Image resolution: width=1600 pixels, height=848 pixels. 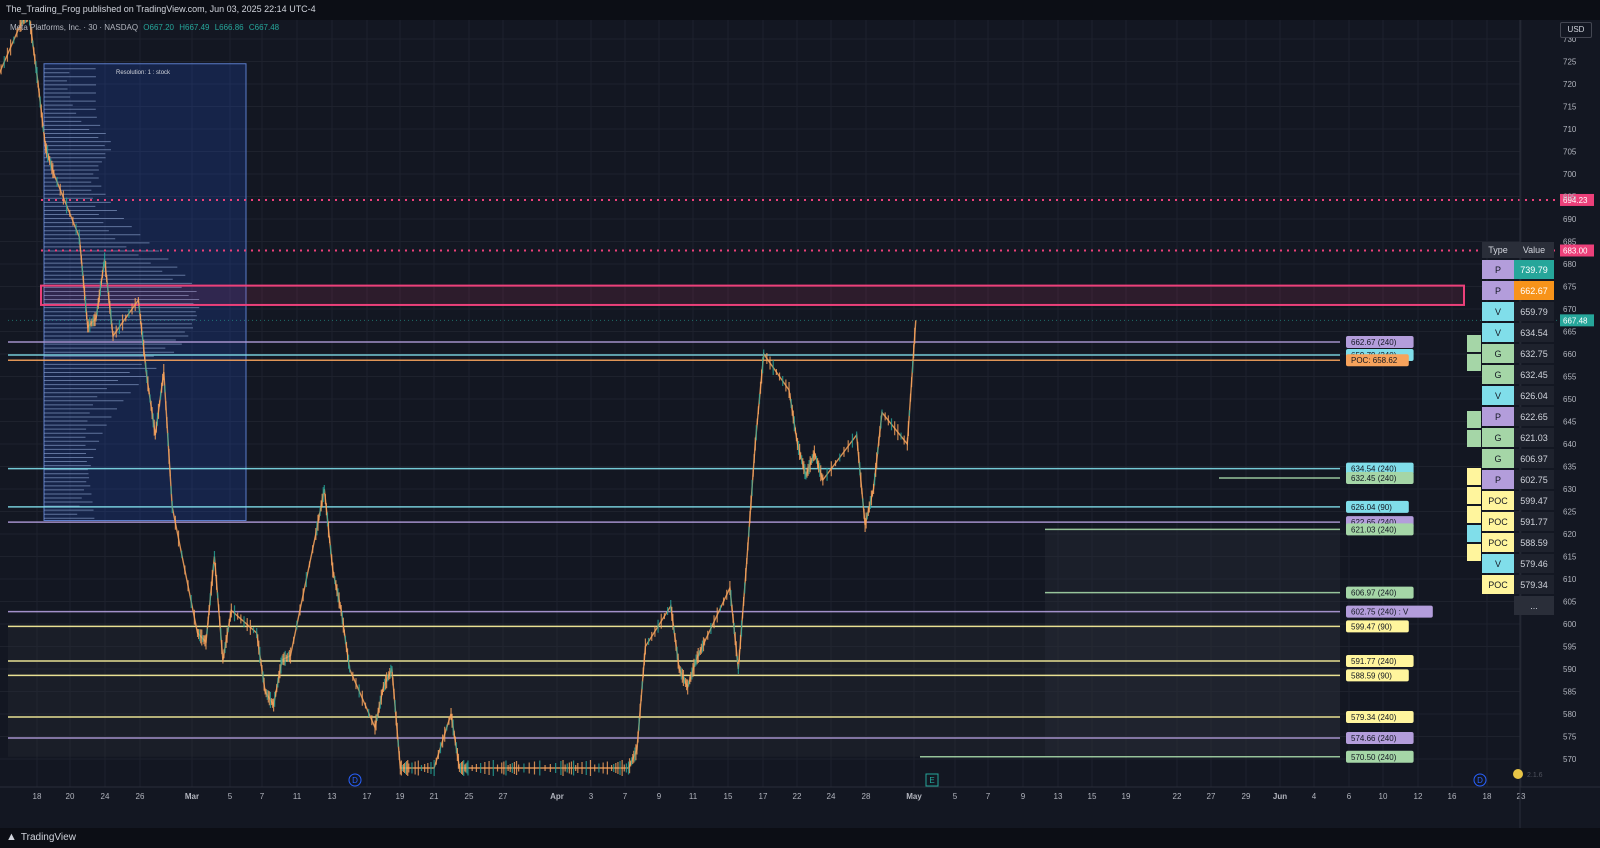 What do you see at coordinates (1570, 354) in the screenshot?
I see `y-tick-label: 660` at bounding box center [1570, 354].